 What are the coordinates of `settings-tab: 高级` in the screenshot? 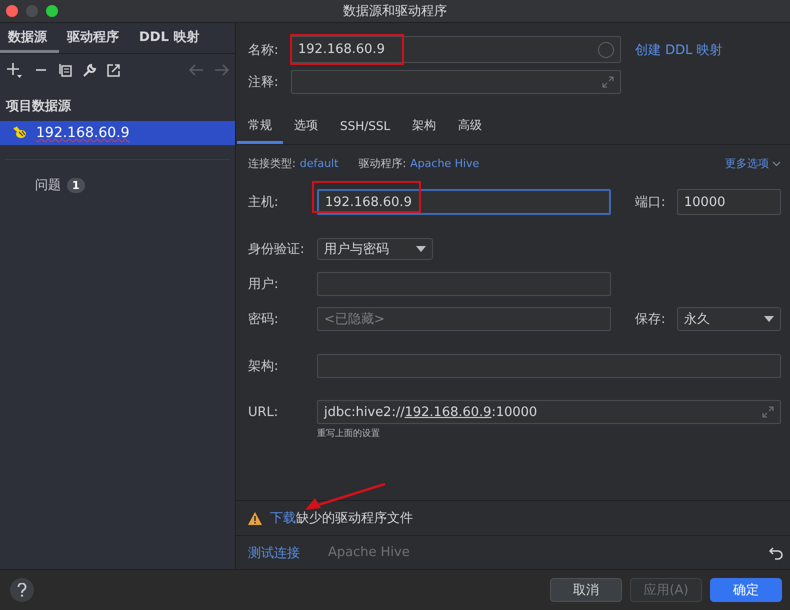 It's located at (470, 128).